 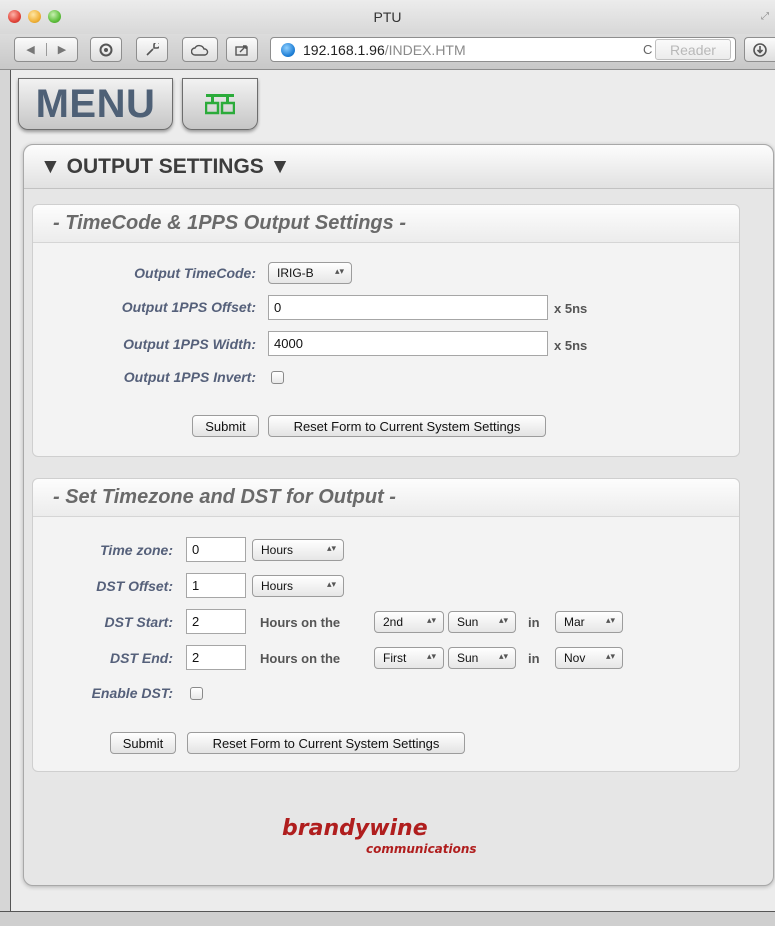 What do you see at coordinates (647, 49) in the screenshot?
I see `reload-icon: C` at bounding box center [647, 49].